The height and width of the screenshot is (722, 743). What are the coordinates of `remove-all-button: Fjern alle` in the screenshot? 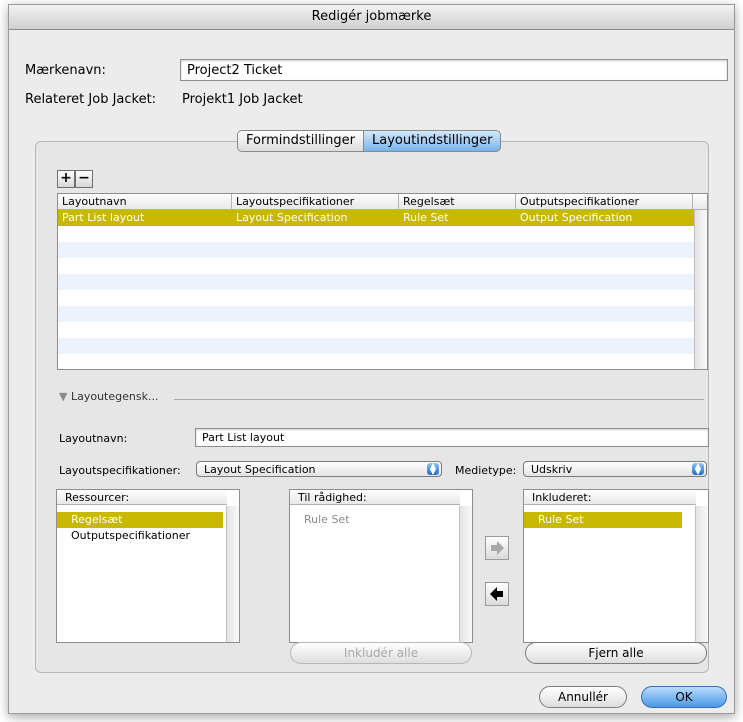 It's located at (616, 653).